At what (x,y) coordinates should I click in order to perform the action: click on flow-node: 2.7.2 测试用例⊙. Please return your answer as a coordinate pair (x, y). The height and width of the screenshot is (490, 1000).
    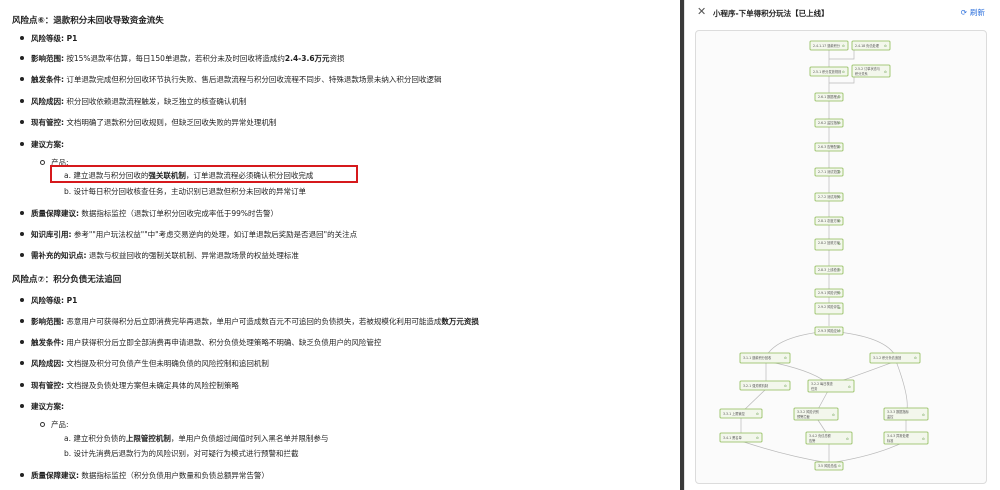
    Looking at the image, I should click on (829, 197).